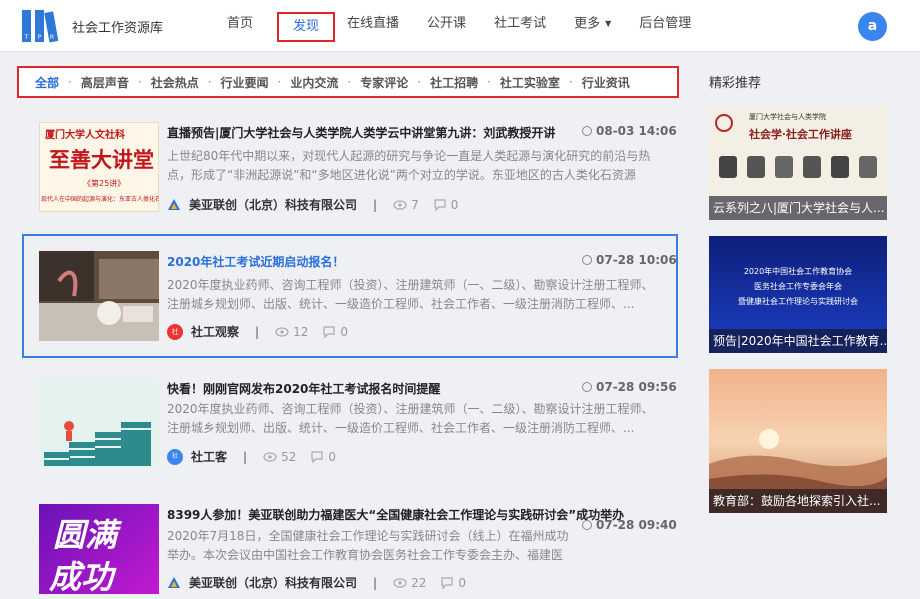 The image size is (920, 599). I want to click on category-exchange: 业内交流, so click(314, 82).